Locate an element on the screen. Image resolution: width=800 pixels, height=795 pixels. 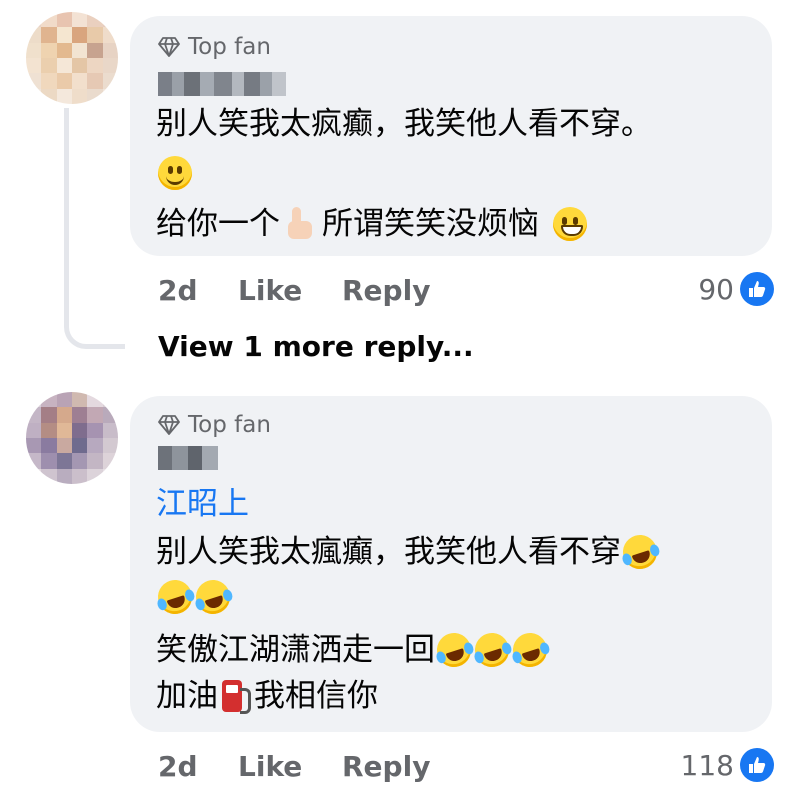
slightly-smiling-face-icon is located at coordinates (175, 173).